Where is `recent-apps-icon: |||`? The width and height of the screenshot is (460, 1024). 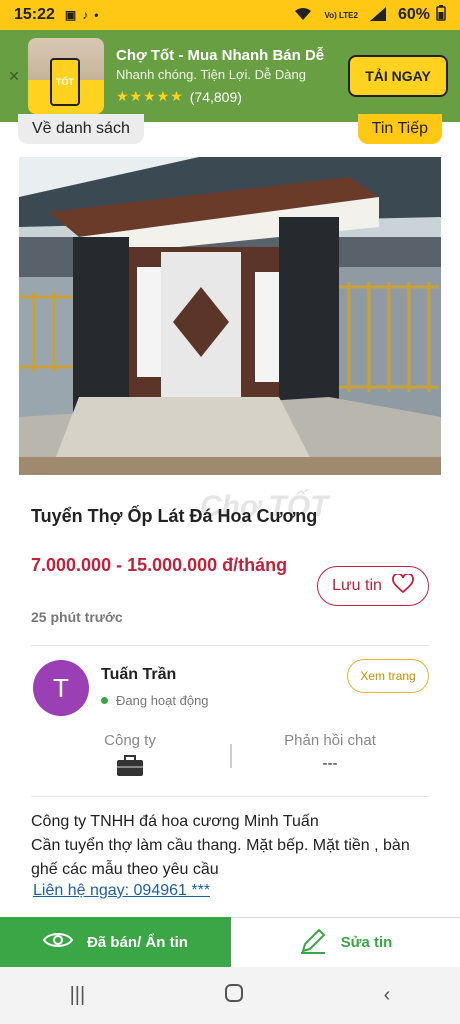
recent-apps-icon: ||| is located at coordinates (78, 995).